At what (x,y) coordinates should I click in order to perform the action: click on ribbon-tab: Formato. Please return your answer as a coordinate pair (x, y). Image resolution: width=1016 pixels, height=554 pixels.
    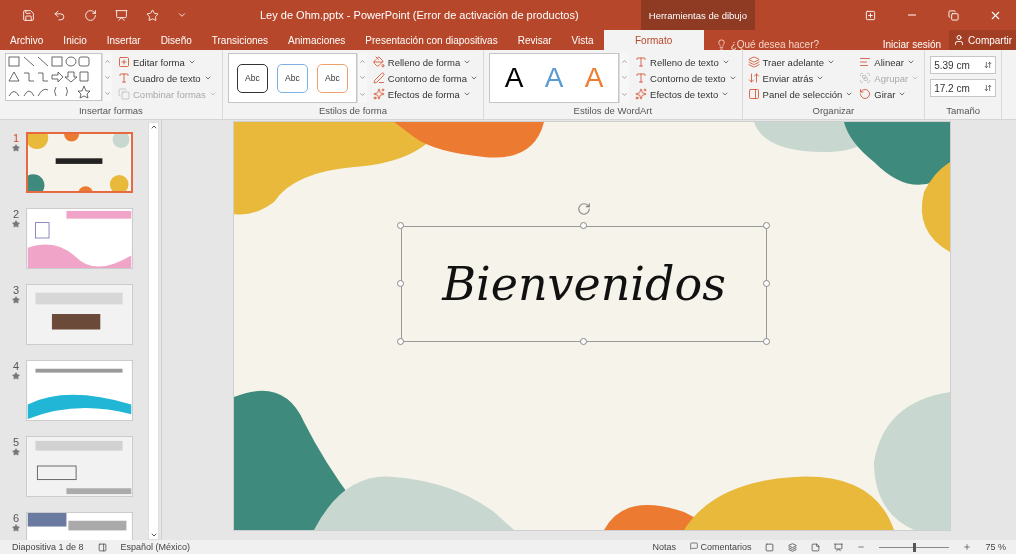
    Looking at the image, I should click on (653, 40).